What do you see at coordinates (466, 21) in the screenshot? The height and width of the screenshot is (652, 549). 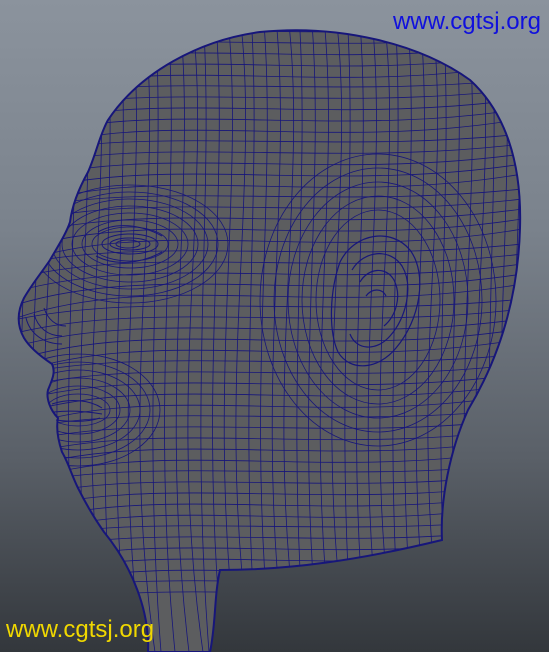 I see `watermark-top: www.cgtsj.org` at bounding box center [466, 21].